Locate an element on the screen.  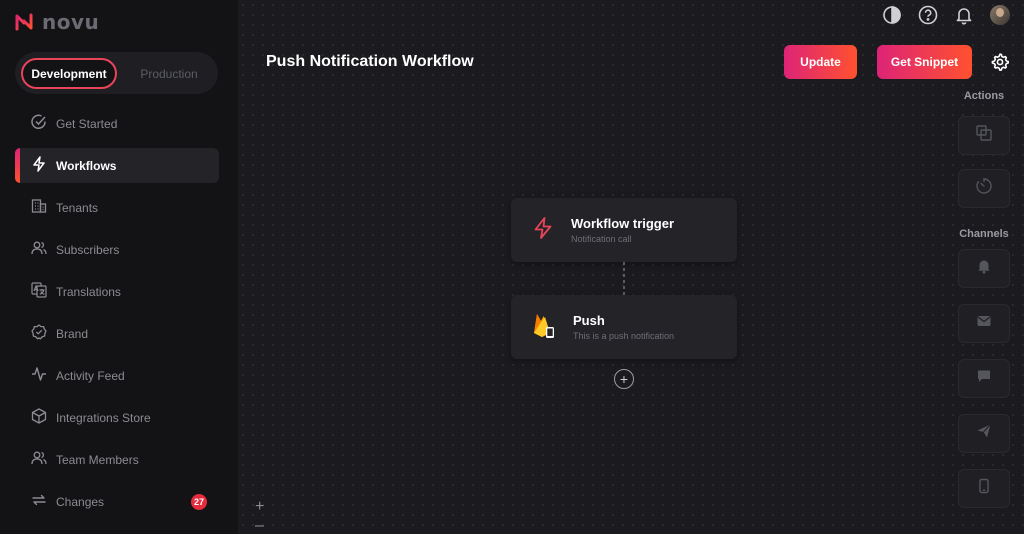
sidebar-item-team-members: Team Members is located at coordinates (117, 459).